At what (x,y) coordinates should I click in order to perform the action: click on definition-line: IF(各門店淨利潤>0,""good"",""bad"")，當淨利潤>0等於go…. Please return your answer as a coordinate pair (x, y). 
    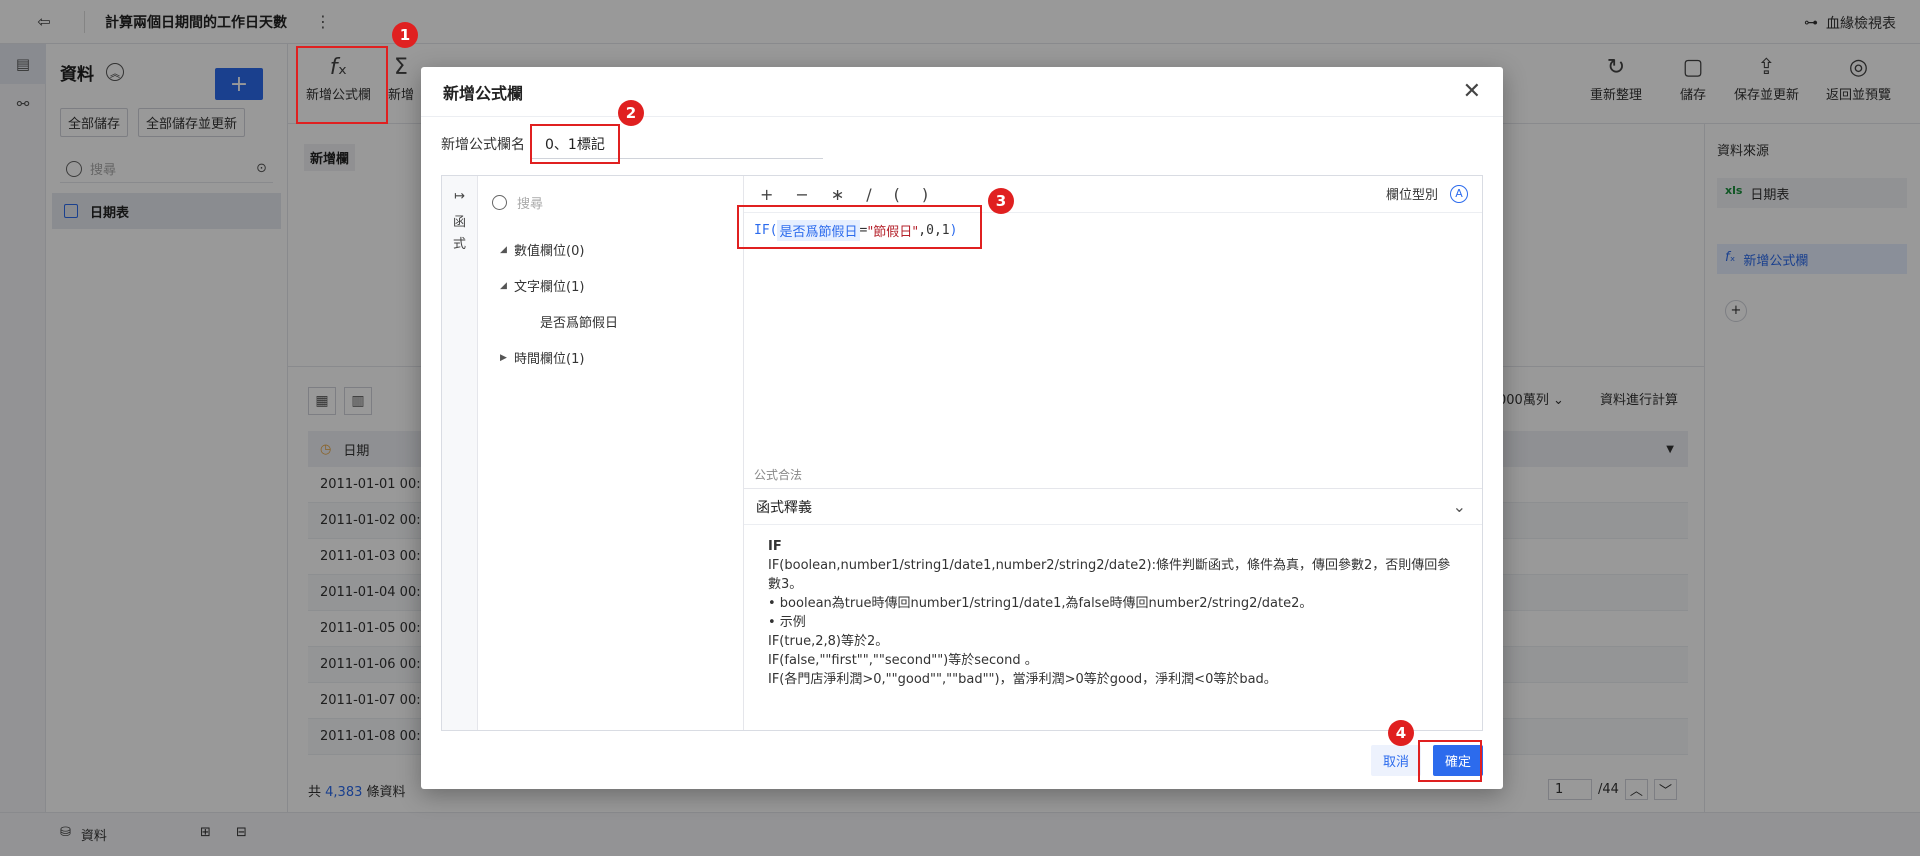
    Looking at the image, I should click on (1022, 679).